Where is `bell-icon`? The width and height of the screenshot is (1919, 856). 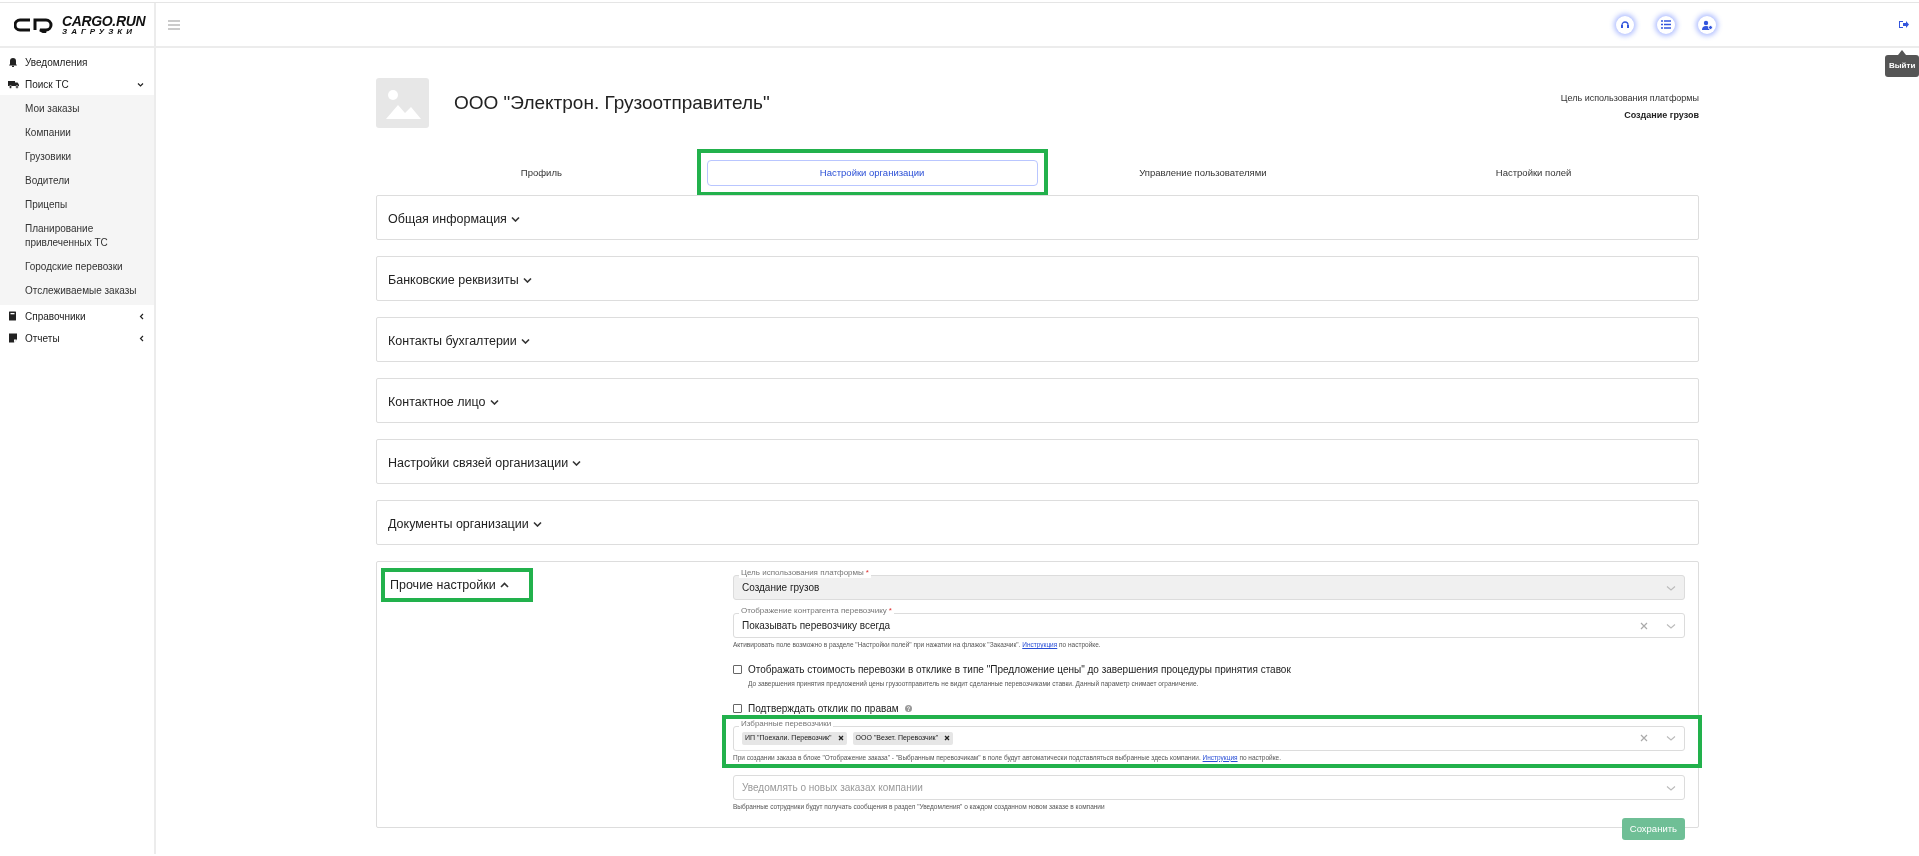 bell-icon is located at coordinates (13, 62).